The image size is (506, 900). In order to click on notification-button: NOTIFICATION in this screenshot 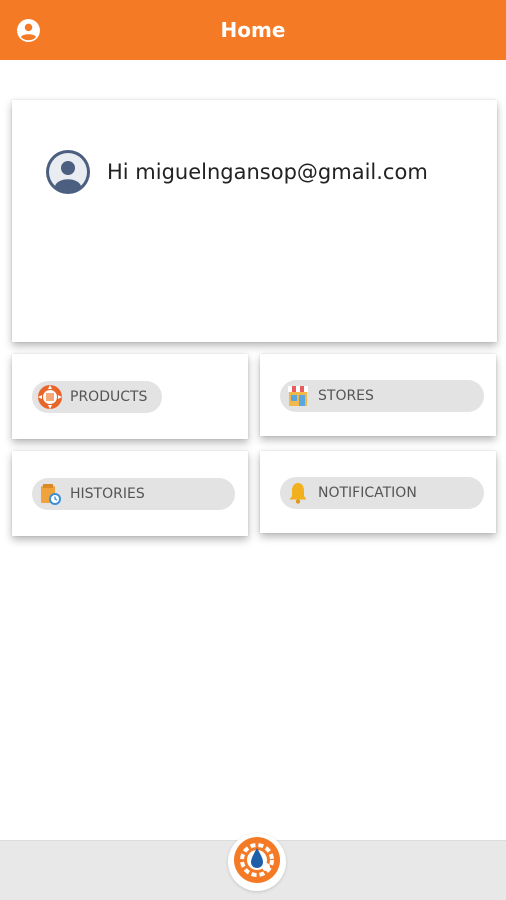, I will do `click(382, 493)`.